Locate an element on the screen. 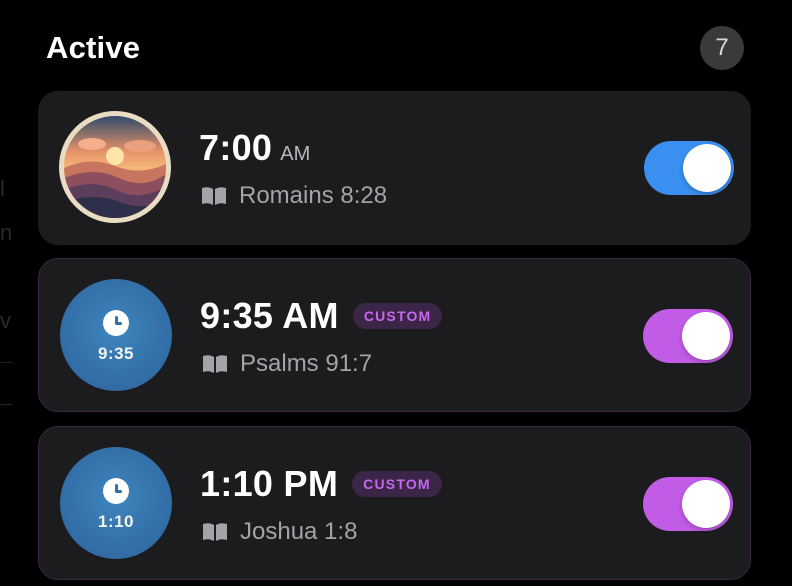 This screenshot has width=792, height=586. background-fragment: l is located at coordinates (2, 188).